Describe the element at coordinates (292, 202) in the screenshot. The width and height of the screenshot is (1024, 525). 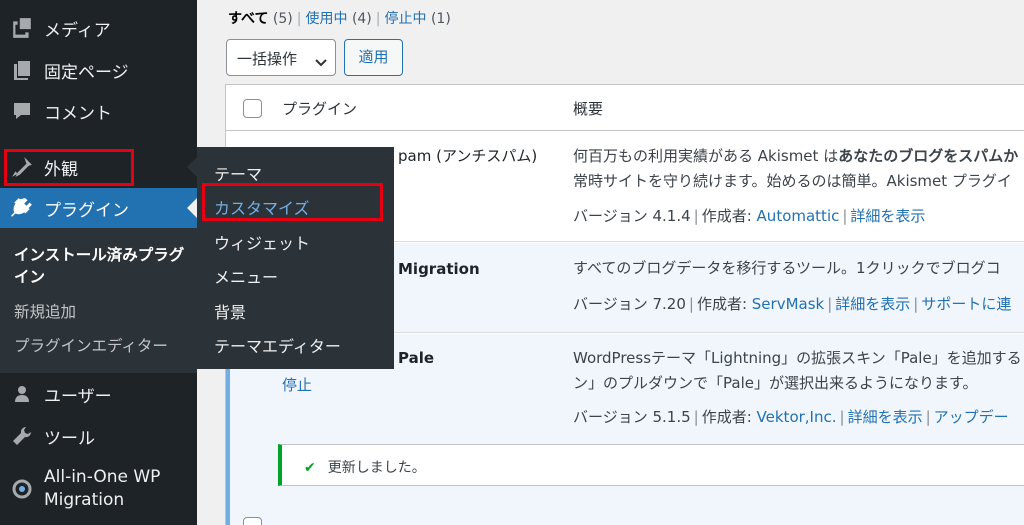
I see `highlight-box-customize` at that location.